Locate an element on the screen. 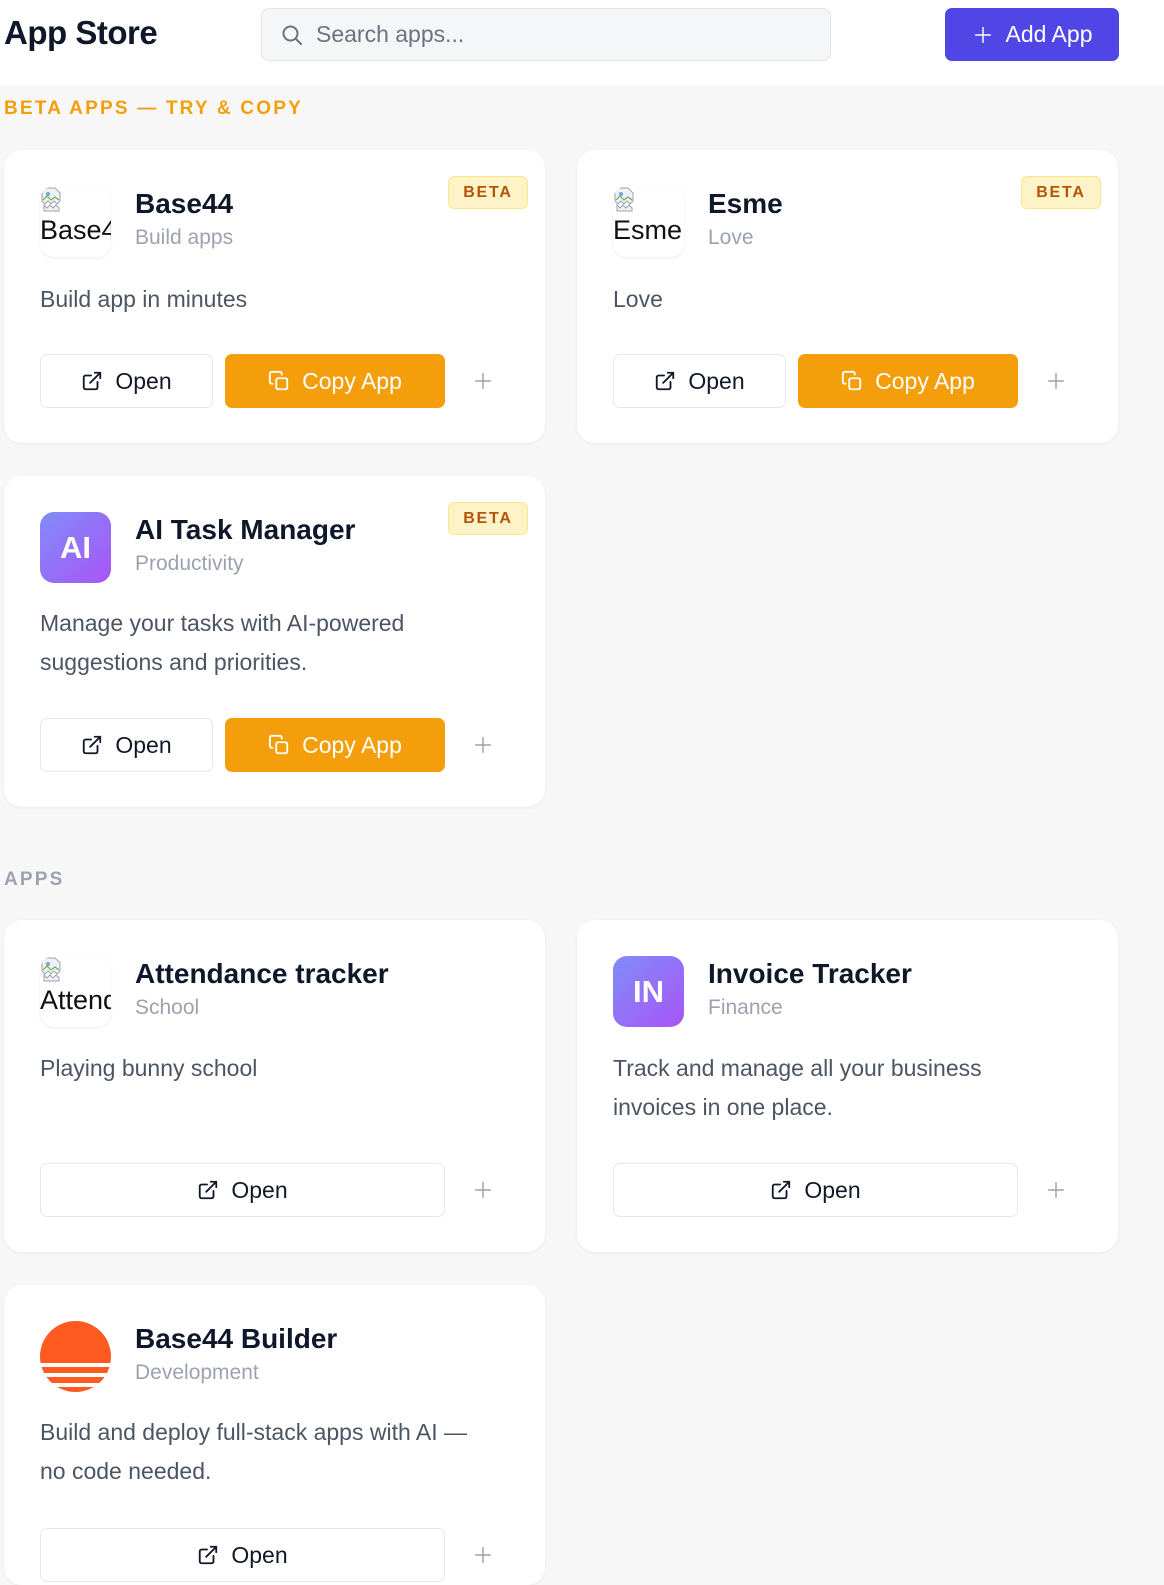 This screenshot has width=1164, height=1585. app-name: Attendance tracker is located at coordinates (262, 973).